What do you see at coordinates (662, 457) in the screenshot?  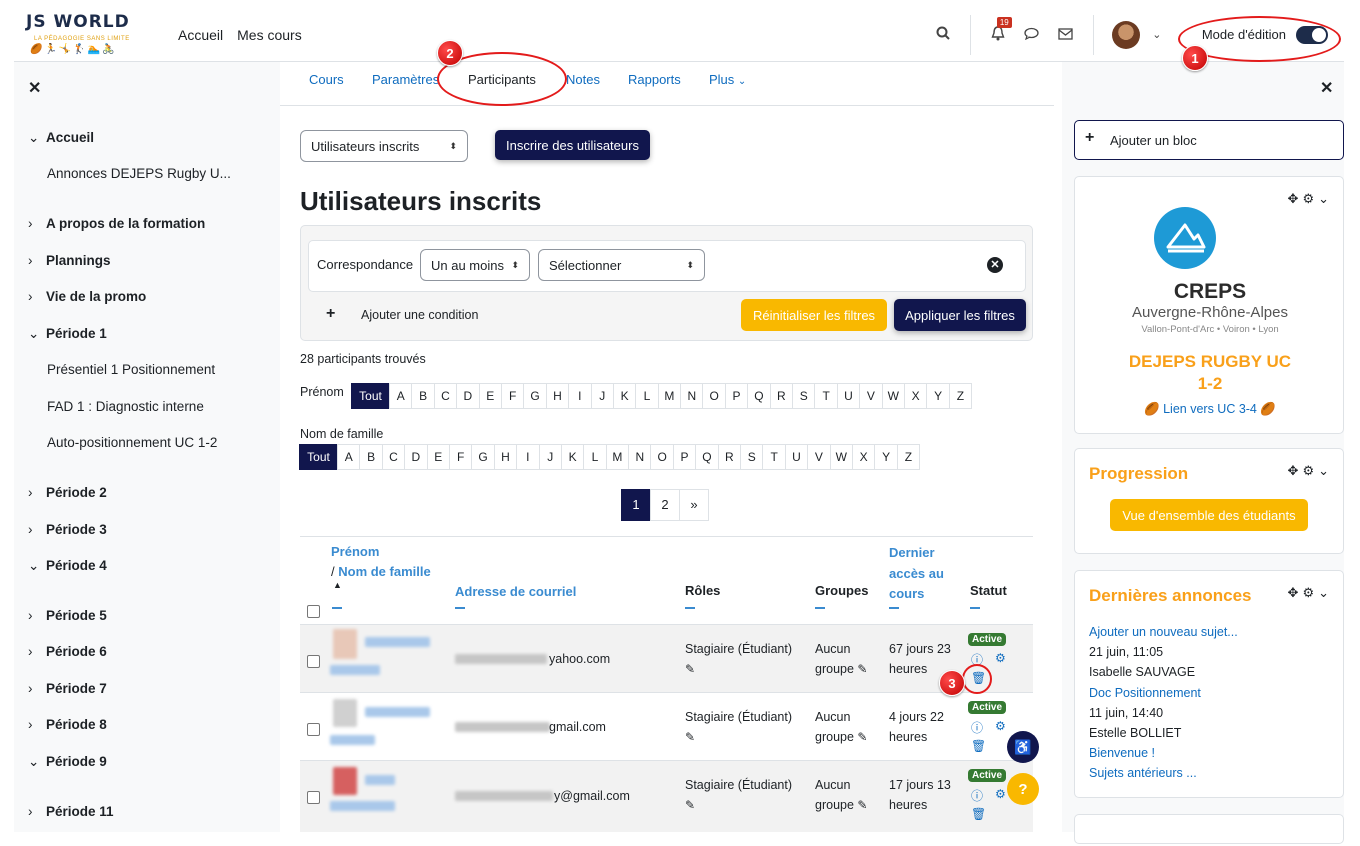 I see `lastname-initial-o: O` at bounding box center [662, 457].